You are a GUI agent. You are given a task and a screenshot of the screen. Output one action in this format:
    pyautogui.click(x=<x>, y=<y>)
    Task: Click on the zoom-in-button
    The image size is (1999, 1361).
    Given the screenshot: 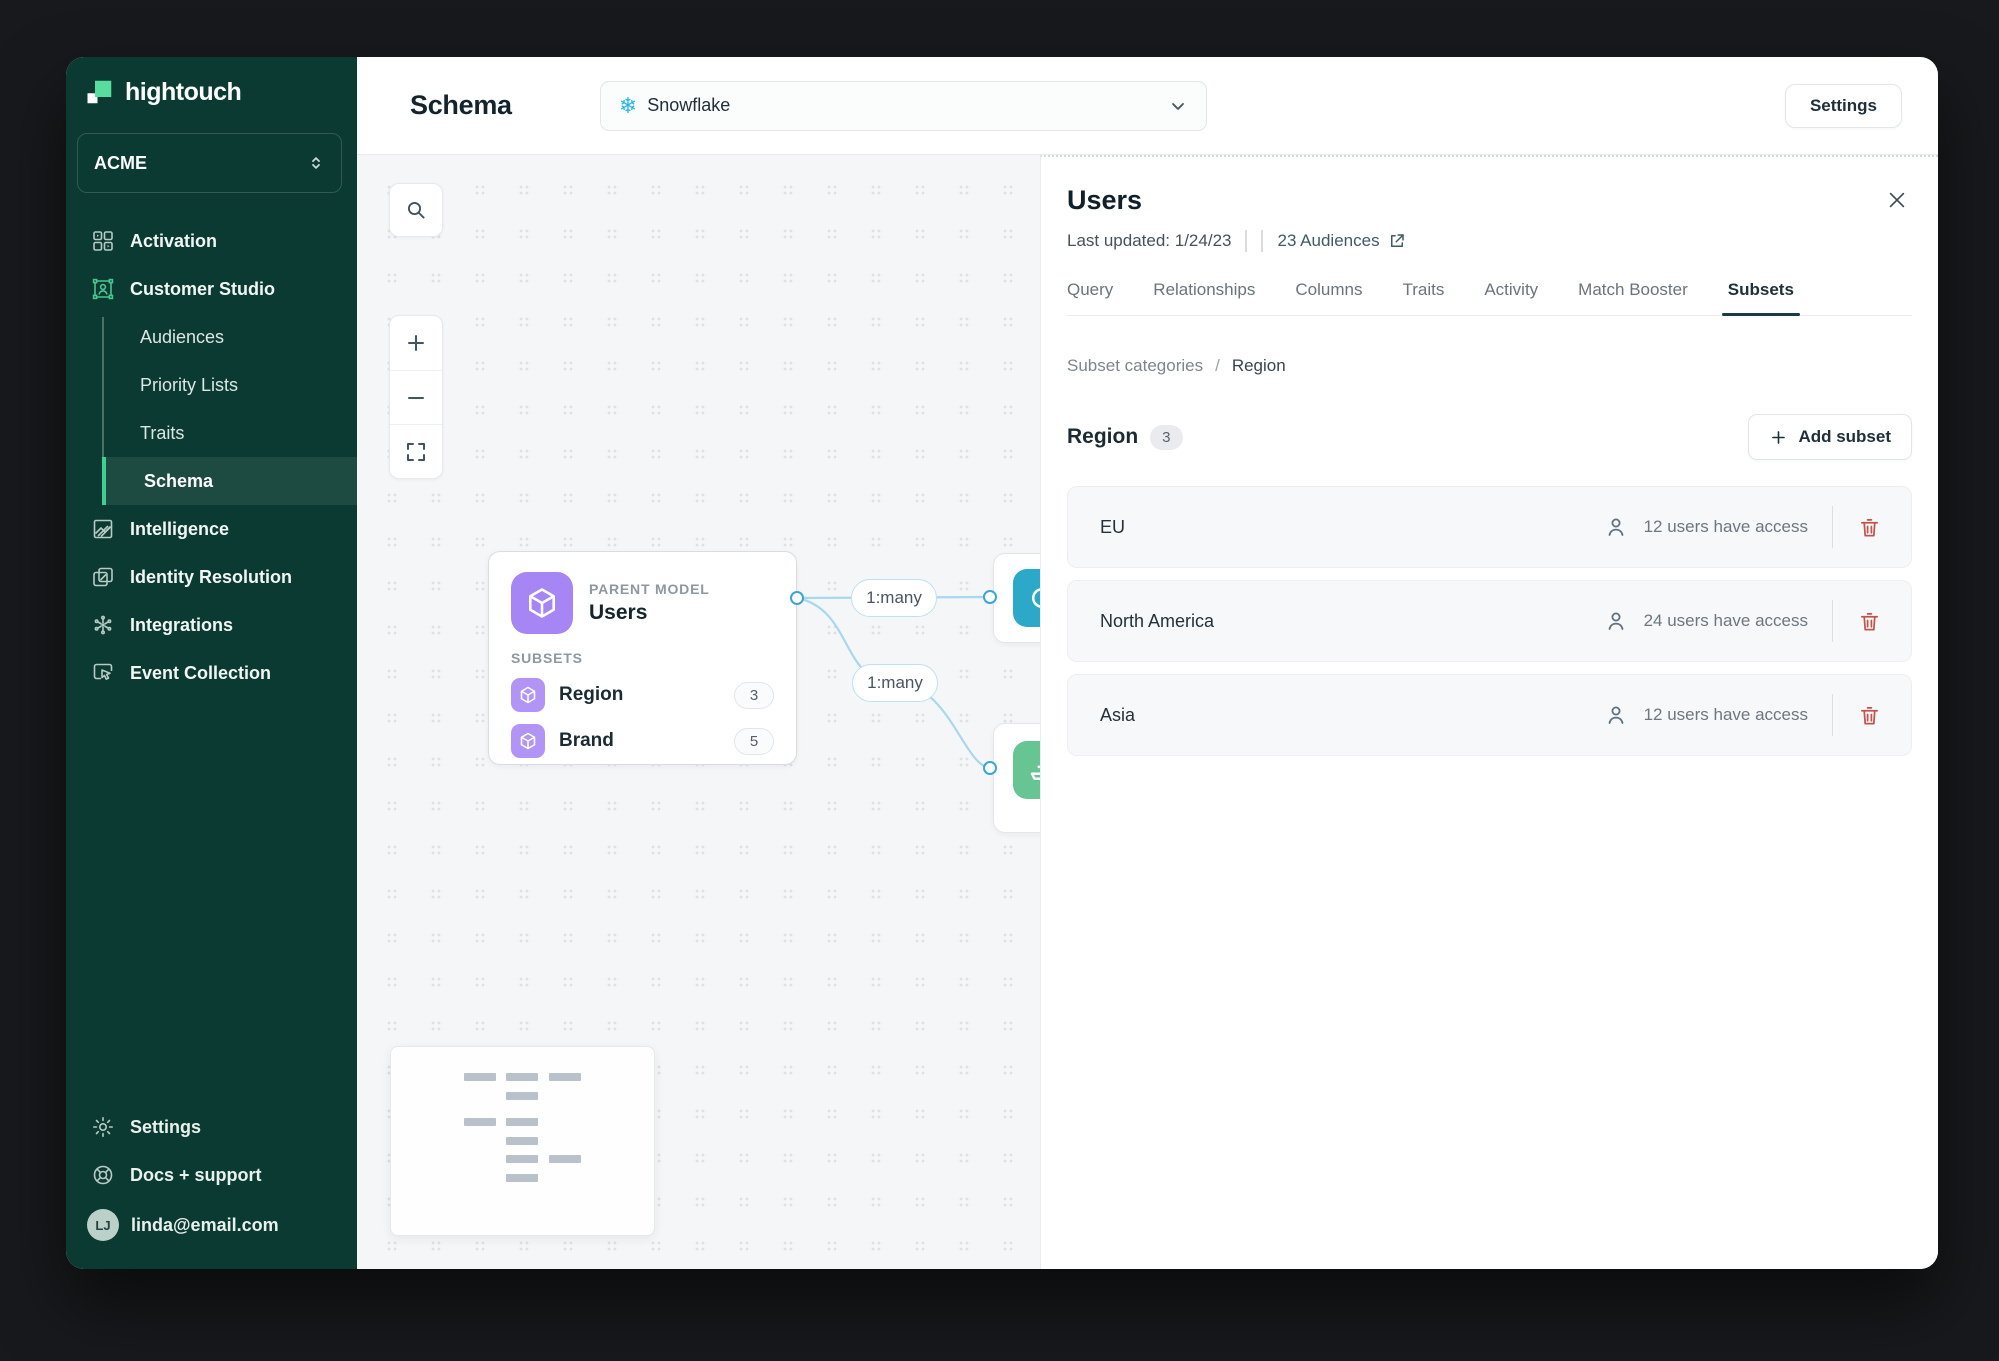 What is the action you would take?
    pyautogui.click(x=416, y=343)
    